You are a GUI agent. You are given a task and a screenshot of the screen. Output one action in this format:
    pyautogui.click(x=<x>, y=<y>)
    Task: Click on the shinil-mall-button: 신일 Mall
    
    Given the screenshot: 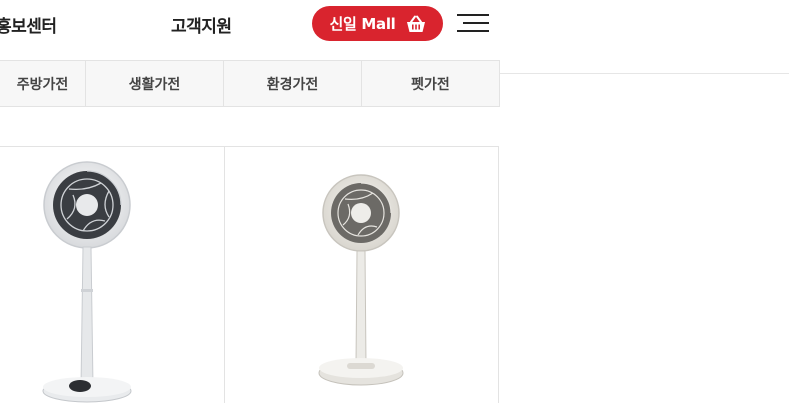 What is the action you would take?
    pyautogui.click(x=377, y=23)
    